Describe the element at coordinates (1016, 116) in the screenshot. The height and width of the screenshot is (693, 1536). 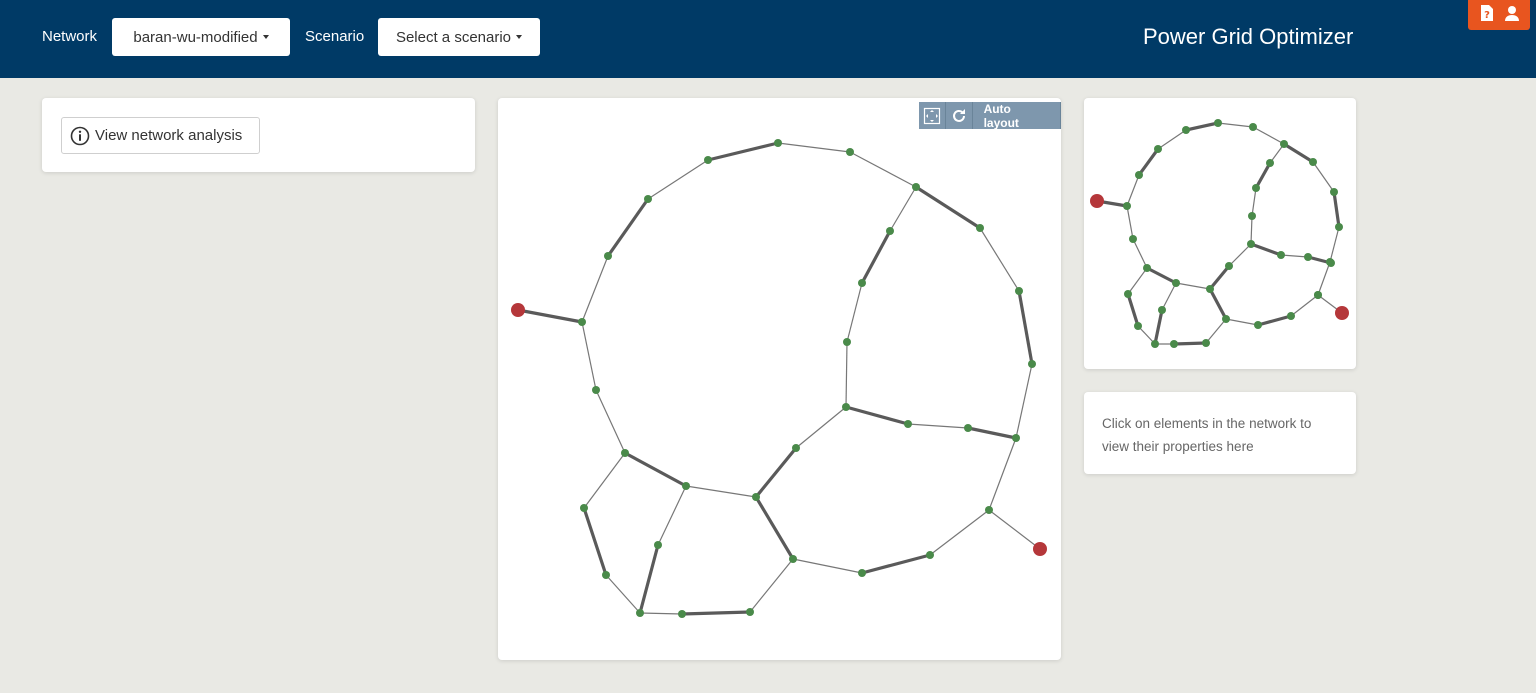
I see `auto-layout-button: Auto layout` at that location.